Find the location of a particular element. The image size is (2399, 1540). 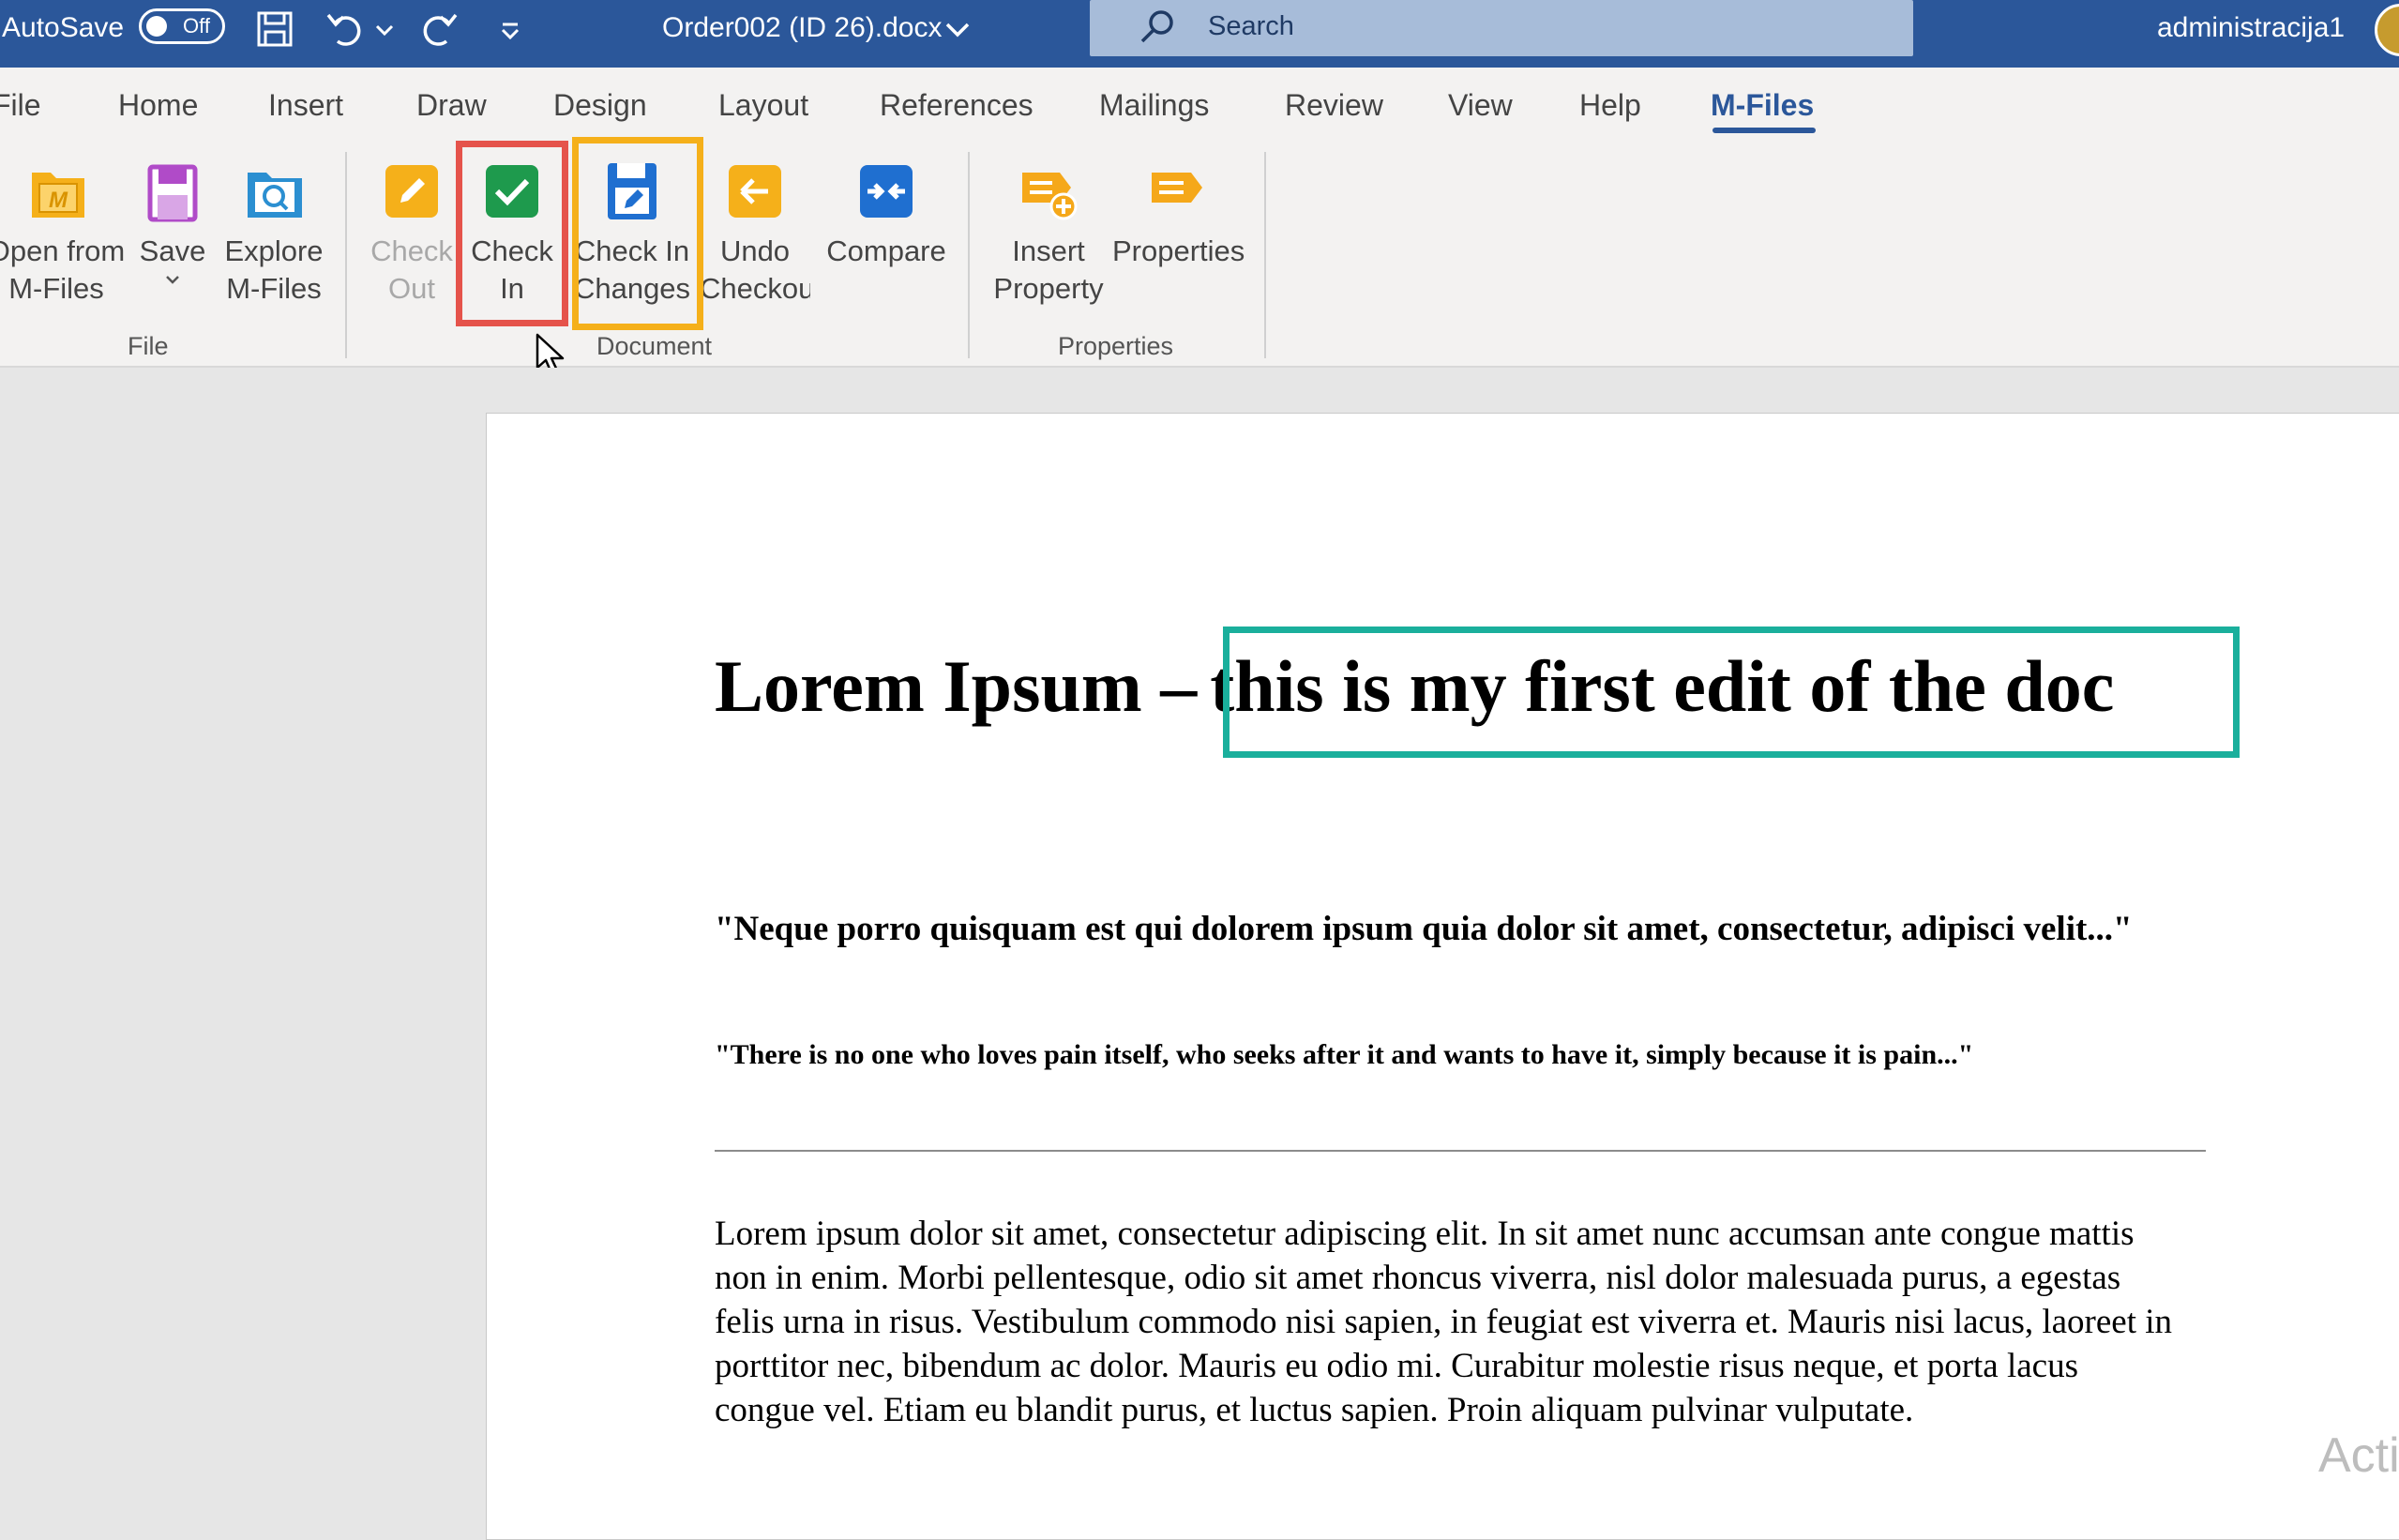

properties-tag-icon is located at coordinates (1177, 188).